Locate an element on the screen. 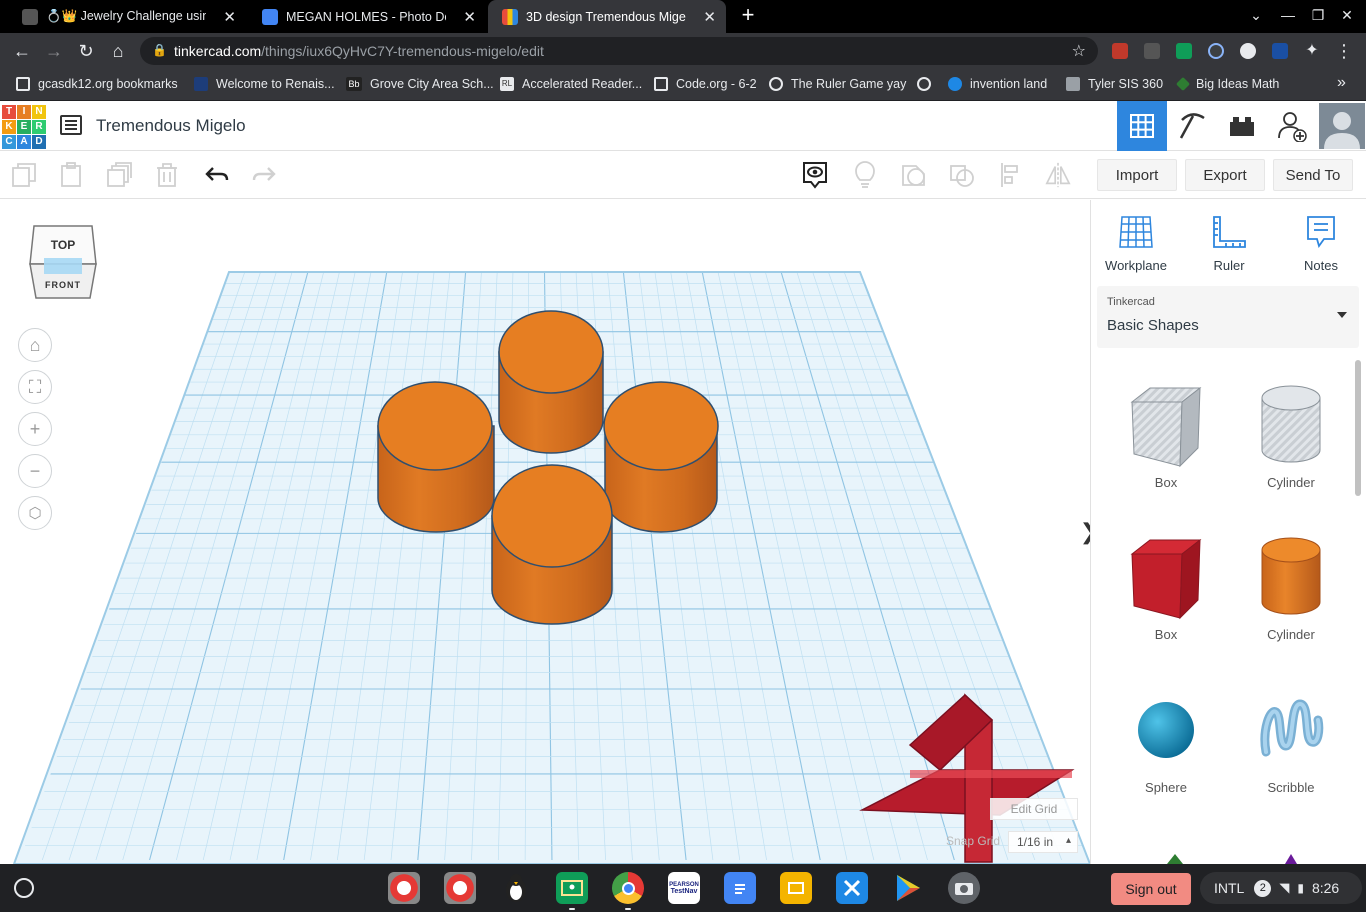 This screenshot has width=1366, height=912. shape-box-hole: Box is located at coordinates (1166, 432).